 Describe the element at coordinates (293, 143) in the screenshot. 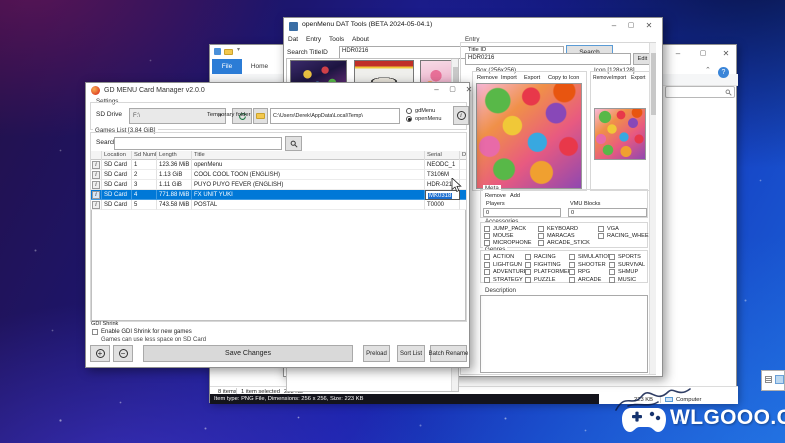

I see `games-search-button` at that location.